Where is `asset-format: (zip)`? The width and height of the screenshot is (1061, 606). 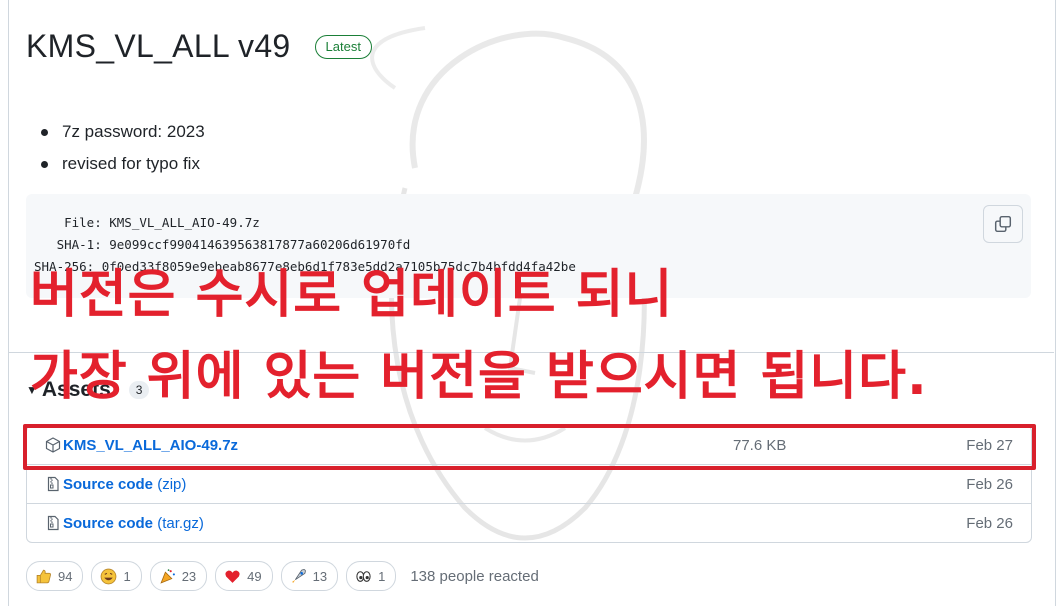 asset-format: (zip) is located at coordinates (172, 484).